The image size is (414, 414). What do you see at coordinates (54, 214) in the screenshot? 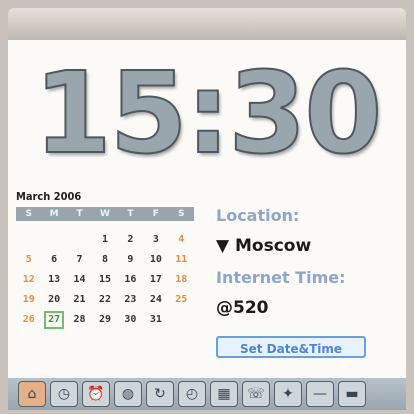
I see `weekday-label: M` at bounding box center [54, 214].